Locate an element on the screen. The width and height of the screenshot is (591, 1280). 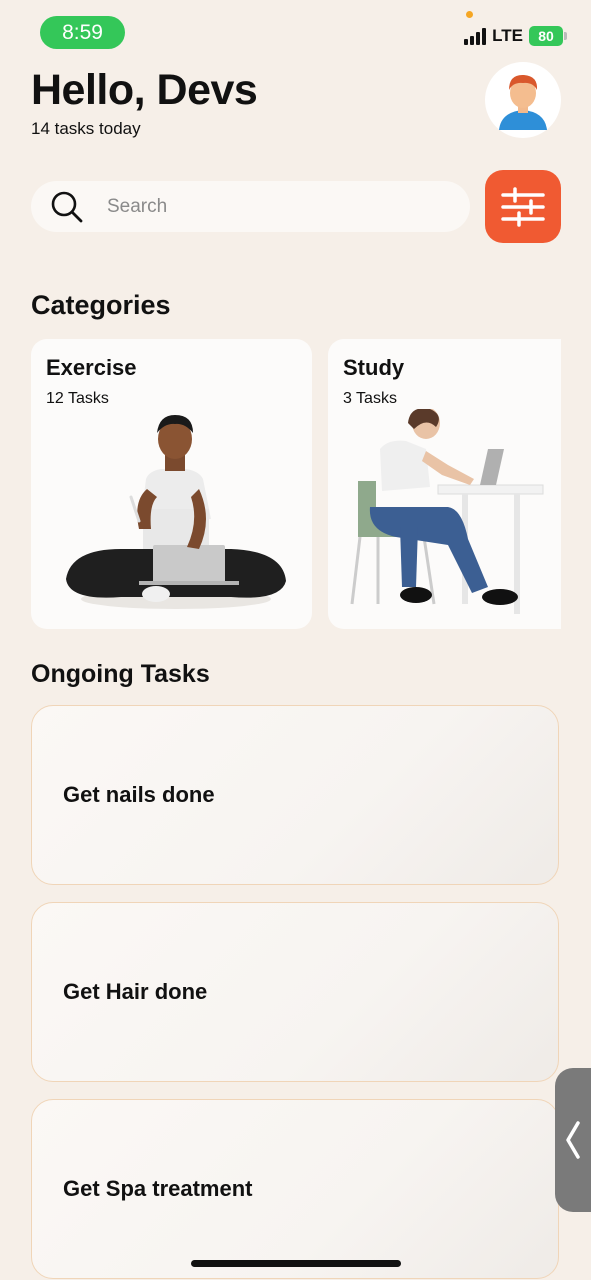
category-name: Exercise is located at coordinates (91, 367).